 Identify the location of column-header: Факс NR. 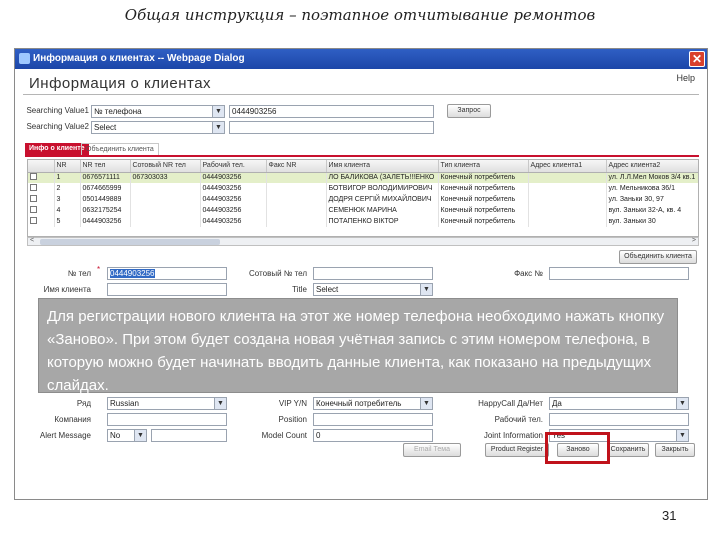
(296, 166).